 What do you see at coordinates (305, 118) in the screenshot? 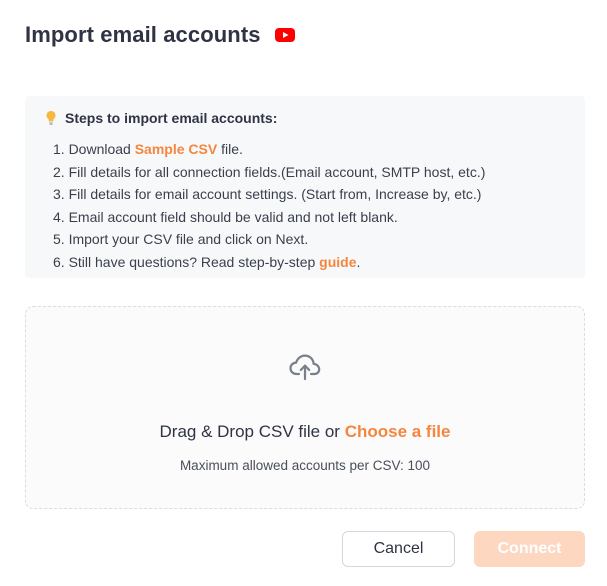
I see `steps-header: Steps to import email accounts:` at bounding box center [305, 118].